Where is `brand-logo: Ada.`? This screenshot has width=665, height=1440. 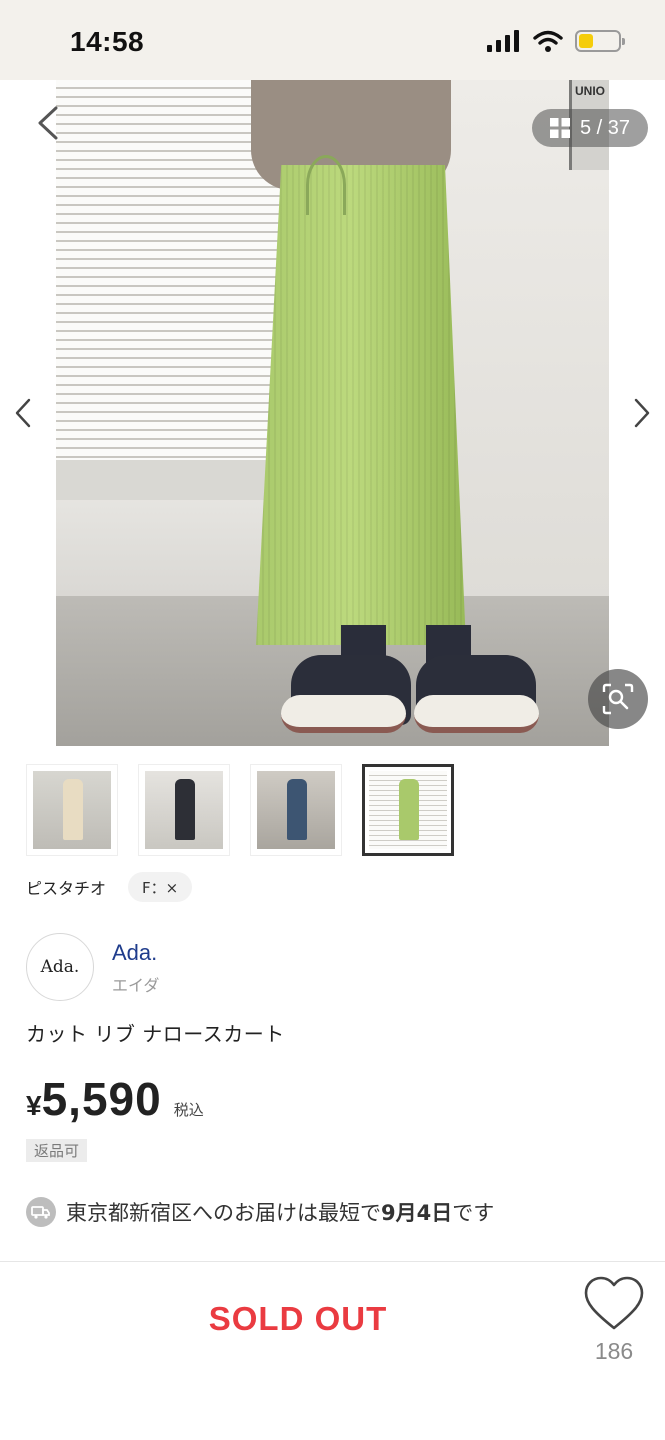 brand-logo: Ada. is located at coordinates (60, 967).